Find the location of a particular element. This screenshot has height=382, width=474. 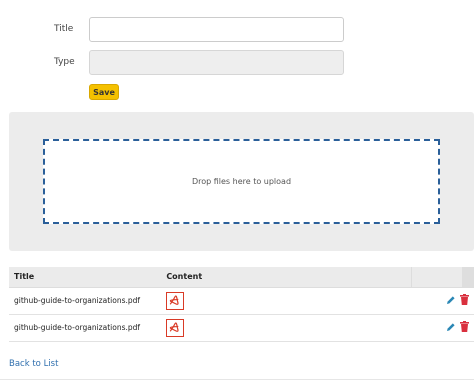

table-header-row: Title Content is located at coordinates (241, 277).